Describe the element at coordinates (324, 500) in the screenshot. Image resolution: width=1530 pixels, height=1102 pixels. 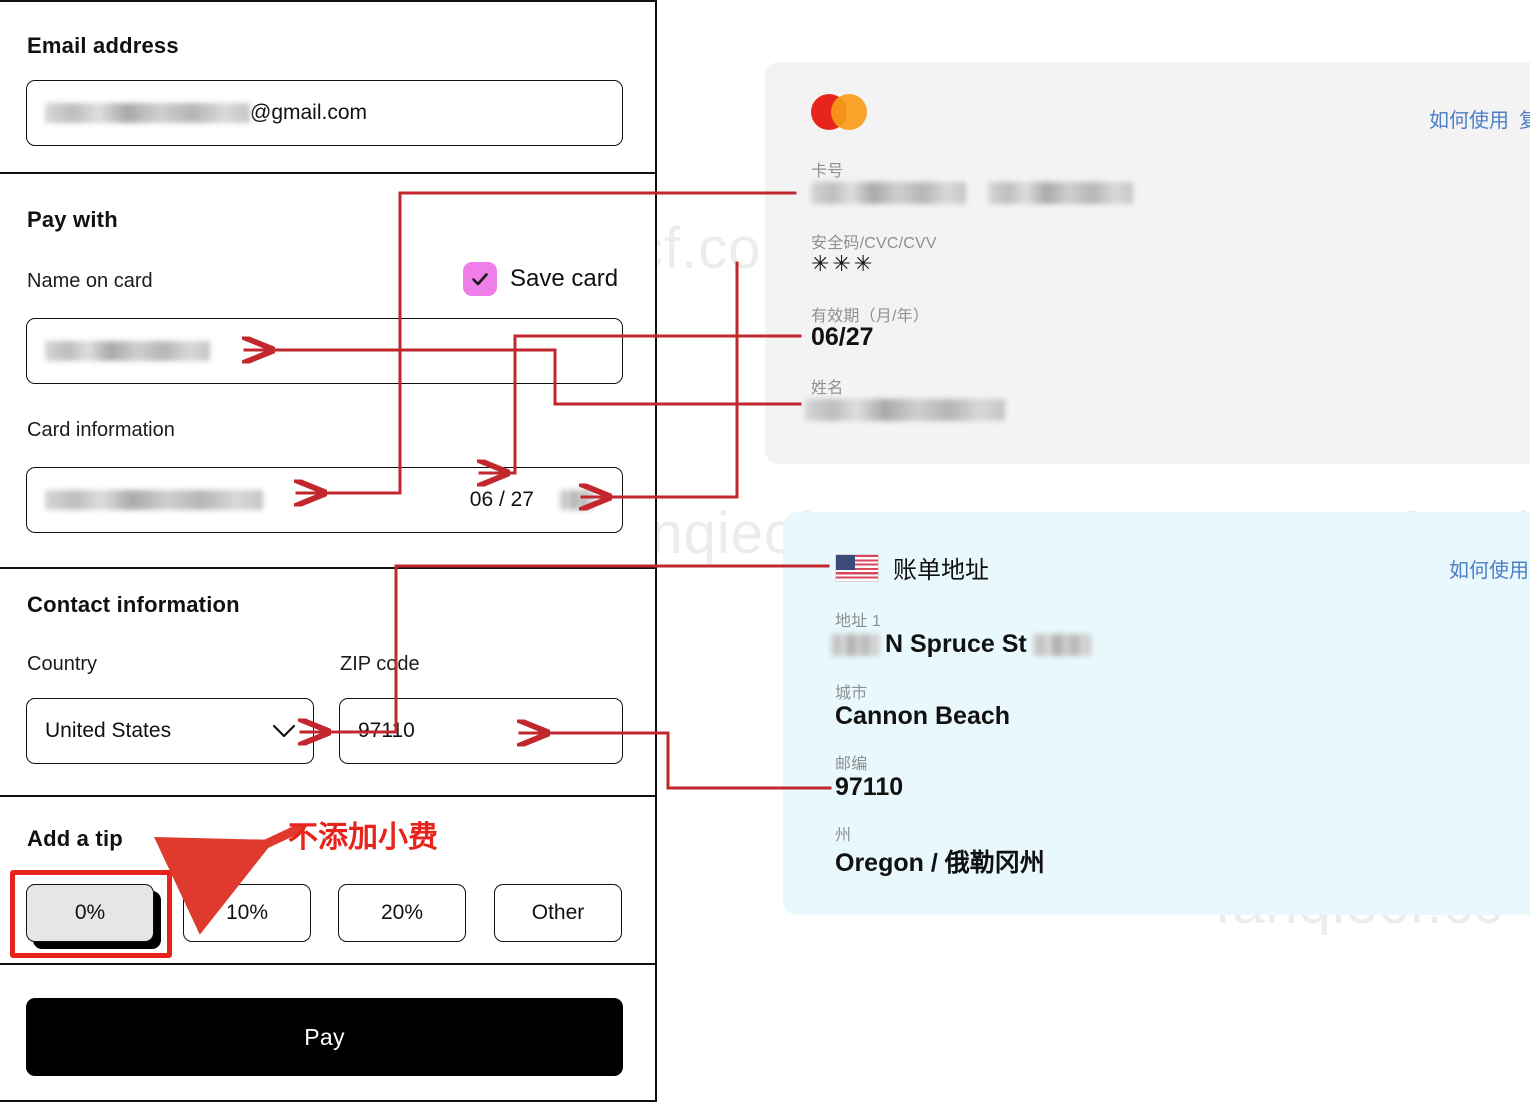
I see `card-information-input: 06 / 27` at that location.